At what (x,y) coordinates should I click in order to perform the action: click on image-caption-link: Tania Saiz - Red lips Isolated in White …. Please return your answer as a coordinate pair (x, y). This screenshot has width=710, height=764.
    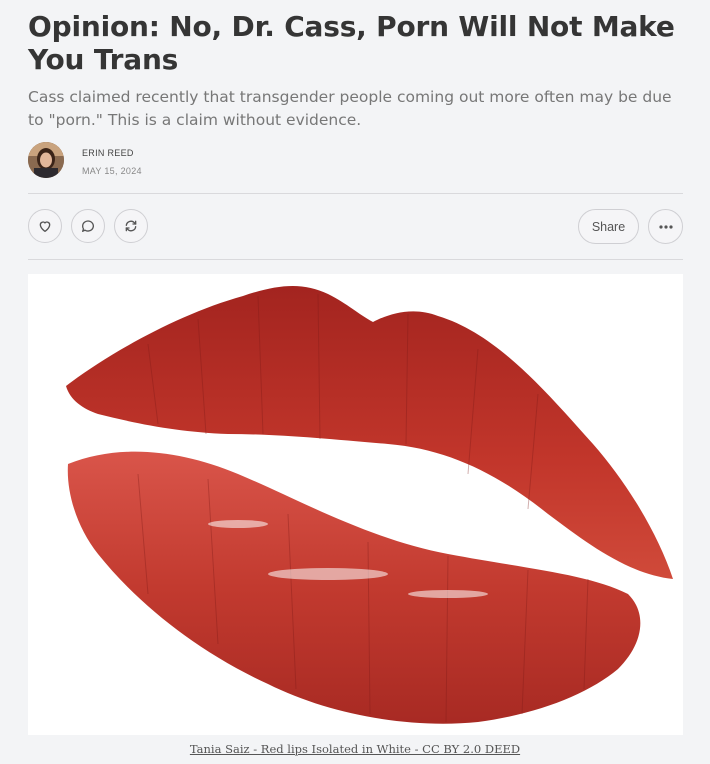
    Looking at the image, I should click on (355, 749).